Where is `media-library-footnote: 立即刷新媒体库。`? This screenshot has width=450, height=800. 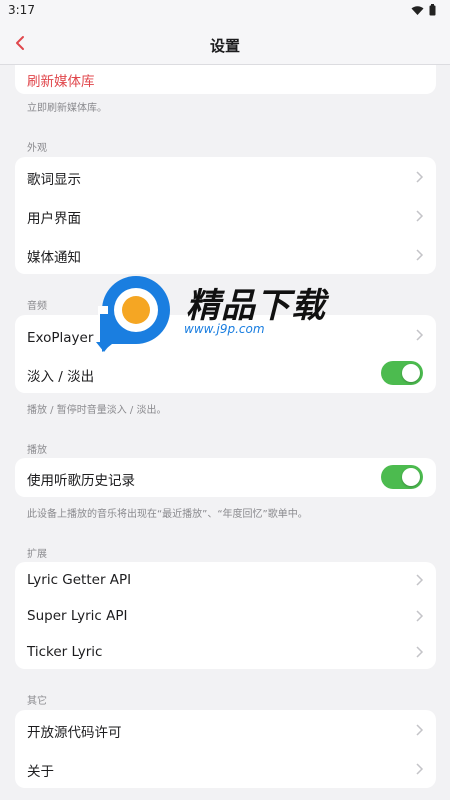 media-library-footnote: 立即刷新媒体库。 is located at coordinates (67, 108).